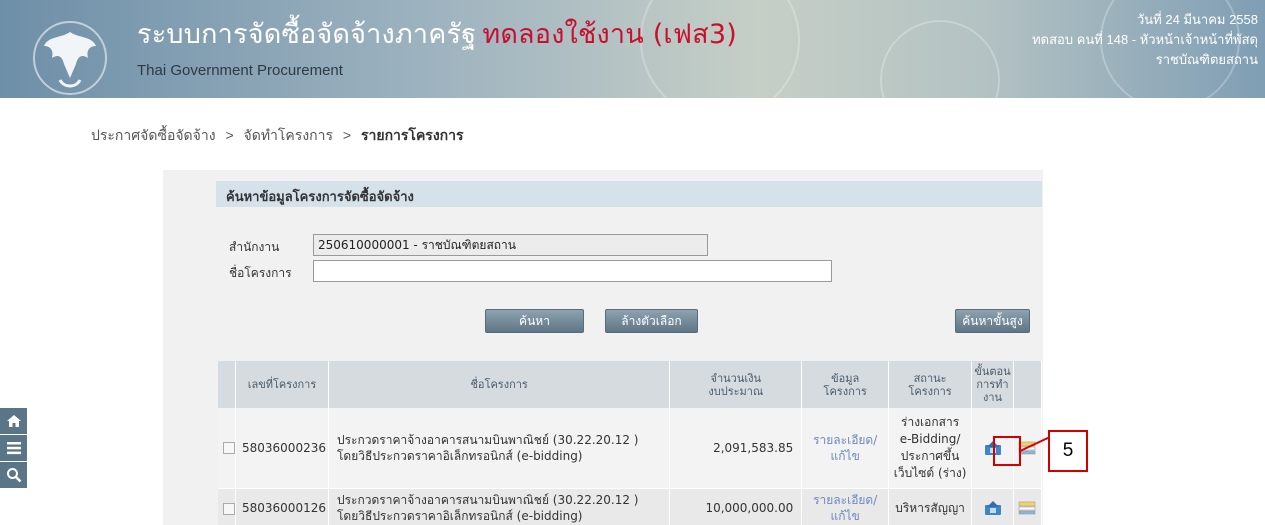 This screenshot has height=525, width=1265. I want to click on header-budget-line1: จำนวนเงิน, so click(736, 378).